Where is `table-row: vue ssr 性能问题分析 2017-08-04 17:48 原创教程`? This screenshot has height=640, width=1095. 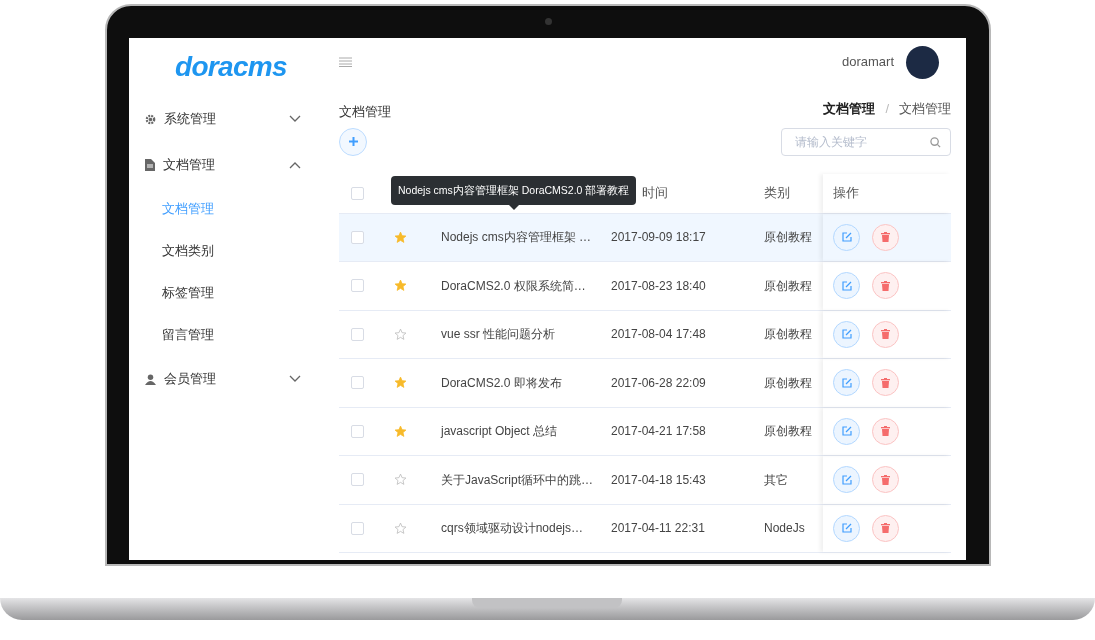
table-row: vue ssr 性能问题分析 2017-08-04 17:48 原创教程 is located at coordinates (645, 334).